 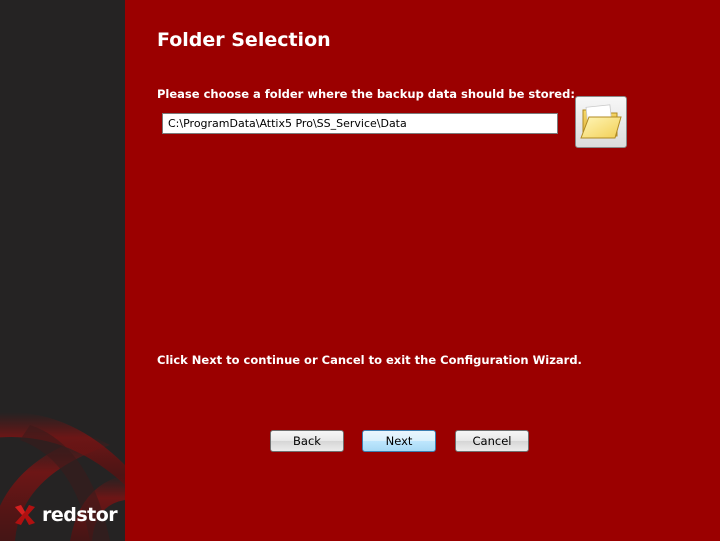 I want to click on browse-folder-button, so click(x=601, y=122).